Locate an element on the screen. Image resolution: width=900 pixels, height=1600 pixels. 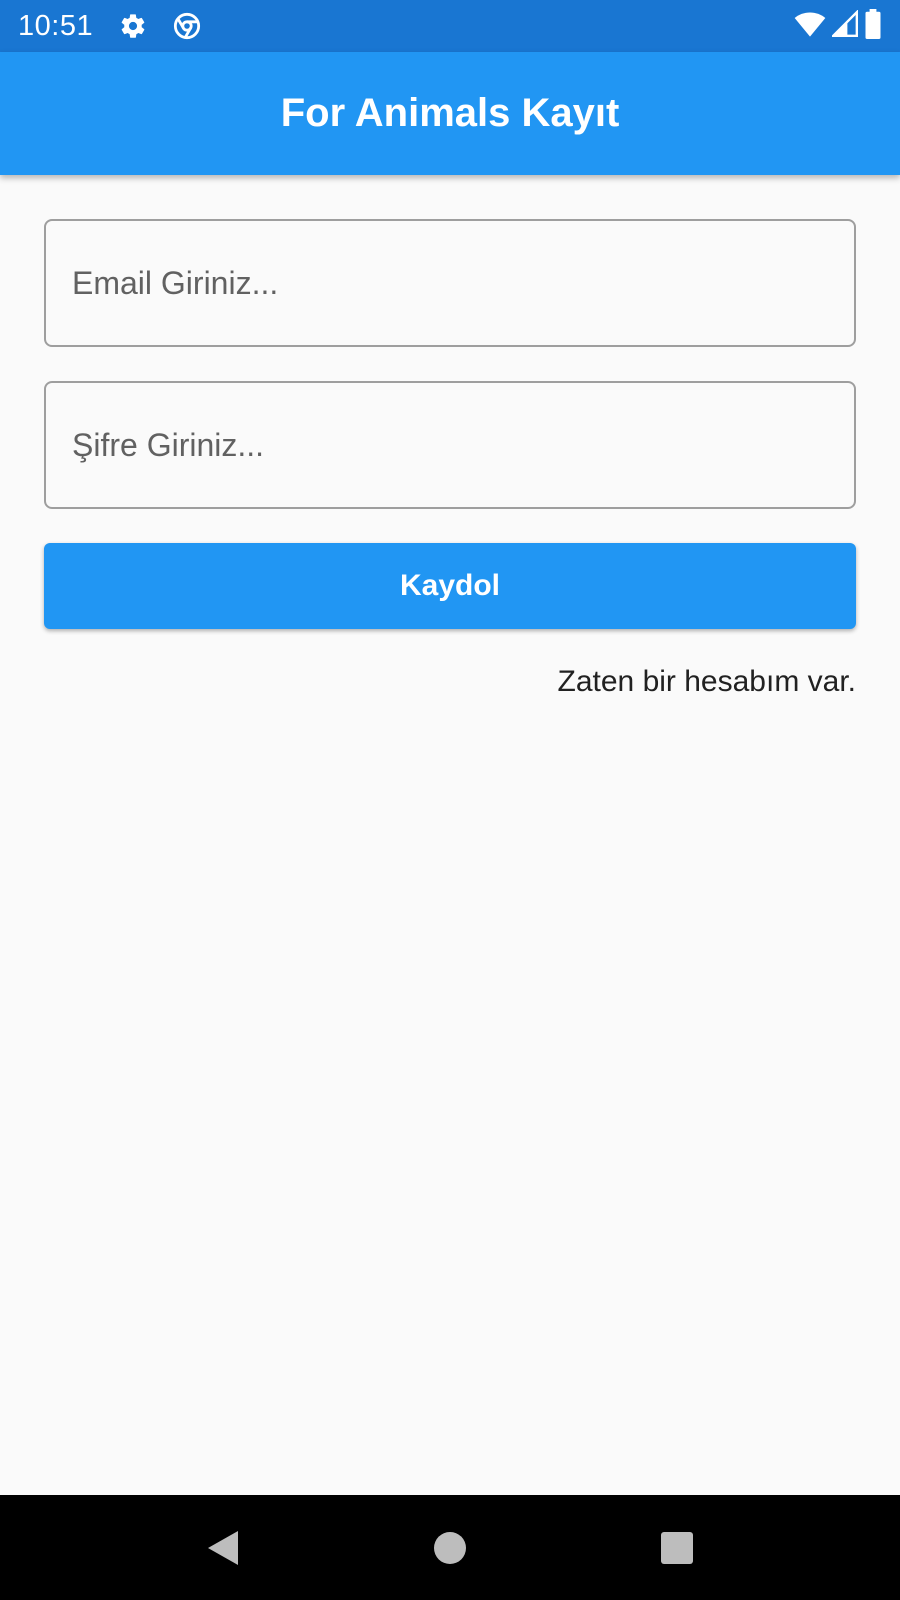
wifi-icon is located at coordinates (810, 26).